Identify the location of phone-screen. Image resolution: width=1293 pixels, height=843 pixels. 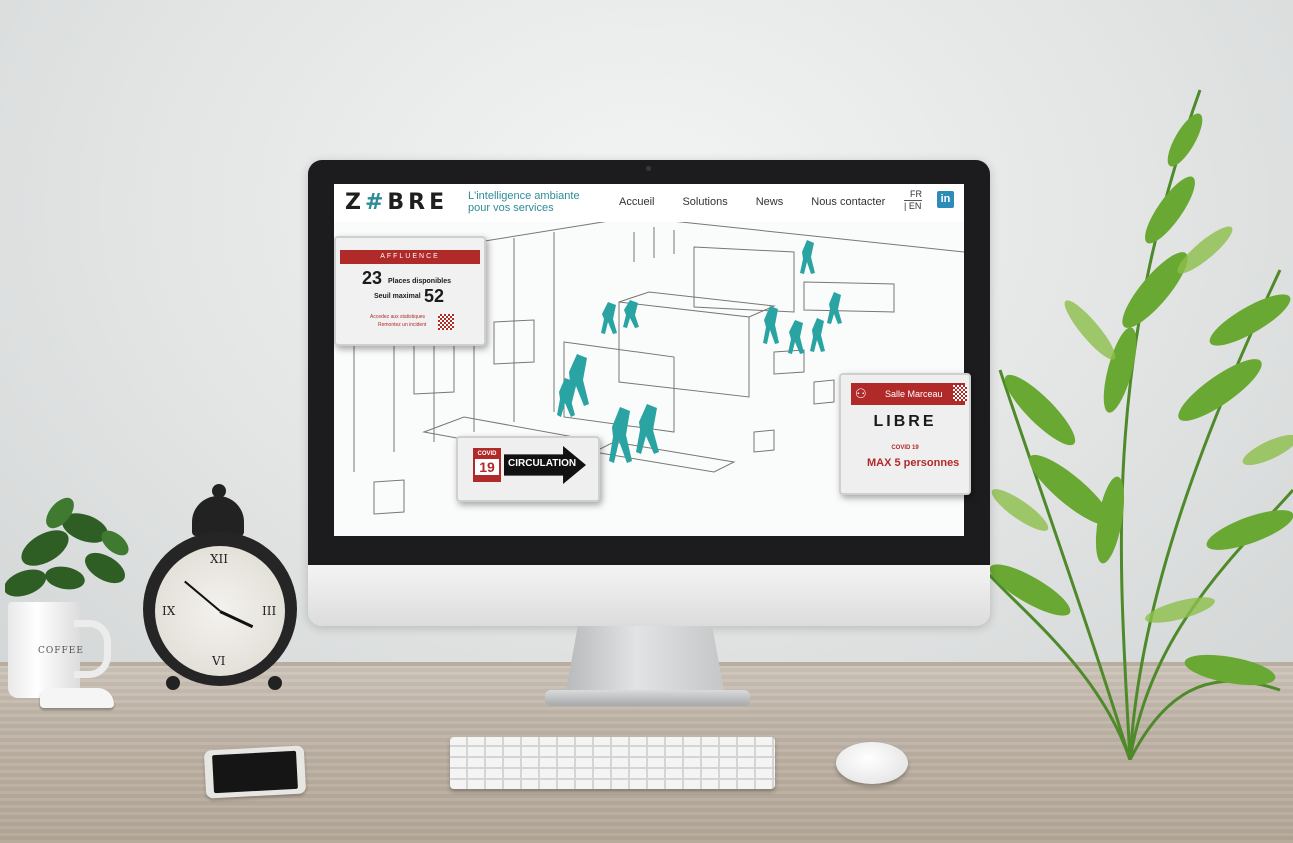
(255, 772).